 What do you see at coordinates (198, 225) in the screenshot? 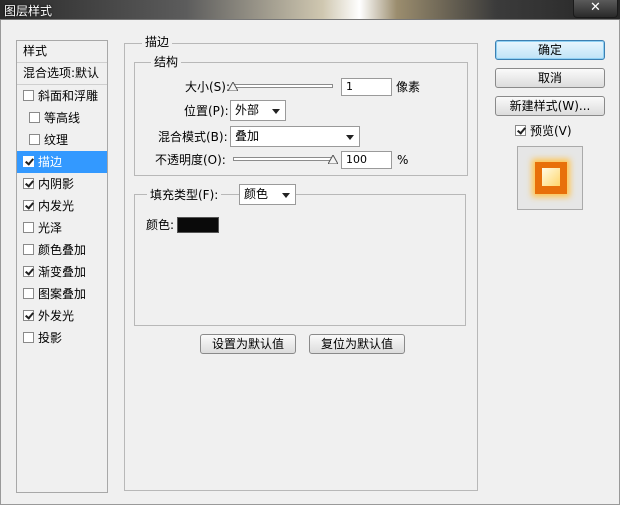
I see `stroke-color-swatch` at bounding box center [198, 225].